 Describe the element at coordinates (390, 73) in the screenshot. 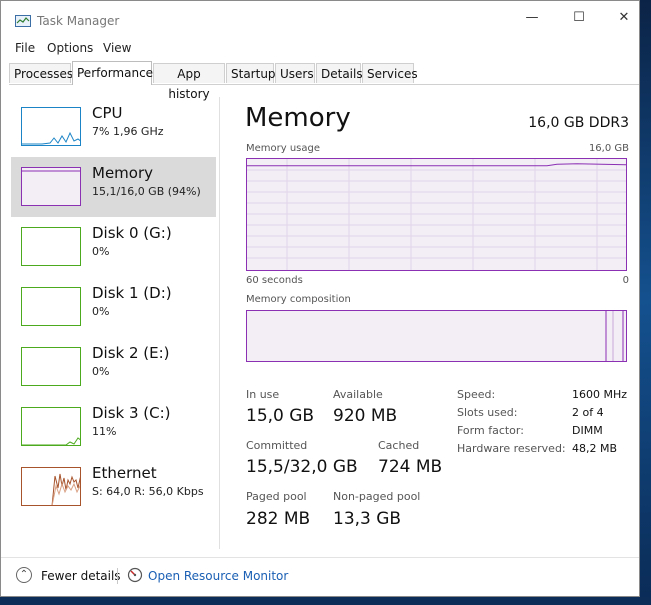

I see `tab-services: Services` at that location.